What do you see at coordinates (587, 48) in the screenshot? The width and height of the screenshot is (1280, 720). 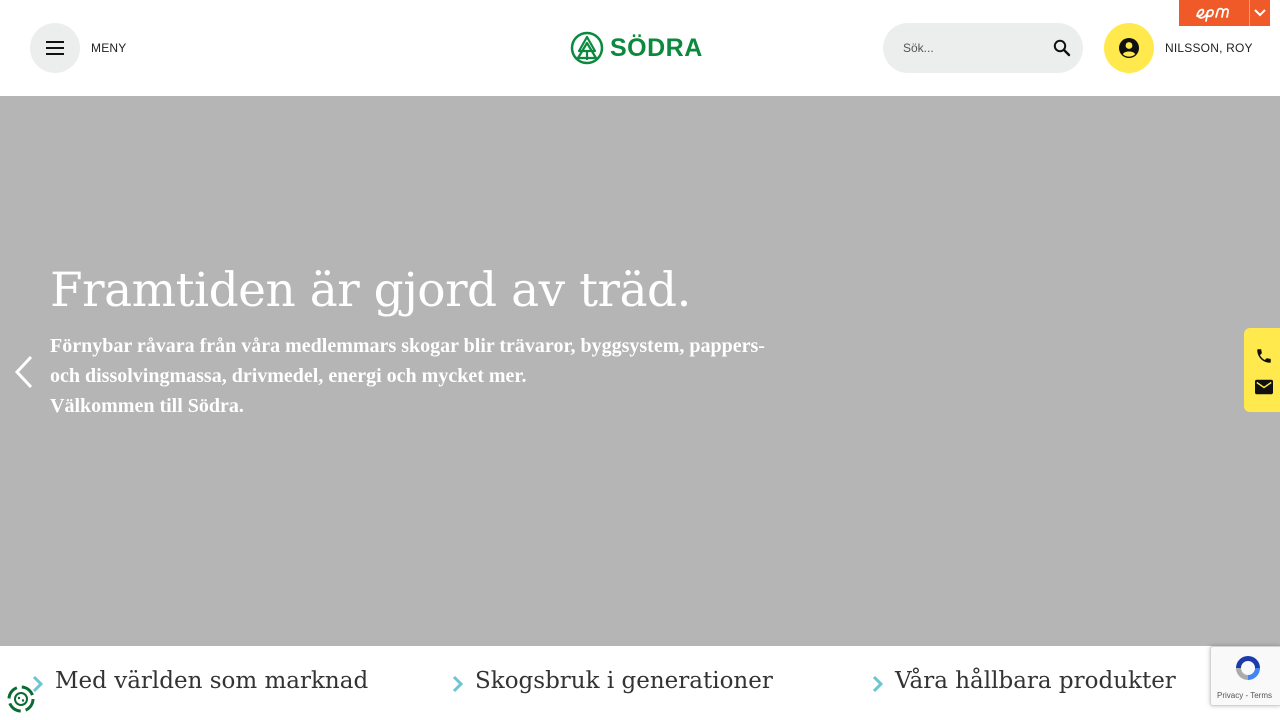 I see `sodra-tree-icon` at bounding box center [587, 48].